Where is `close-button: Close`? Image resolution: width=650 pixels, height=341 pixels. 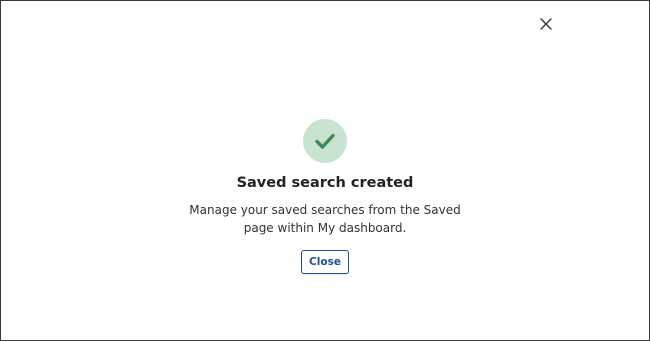
close-button: Close is located at coordinates (325, 262).